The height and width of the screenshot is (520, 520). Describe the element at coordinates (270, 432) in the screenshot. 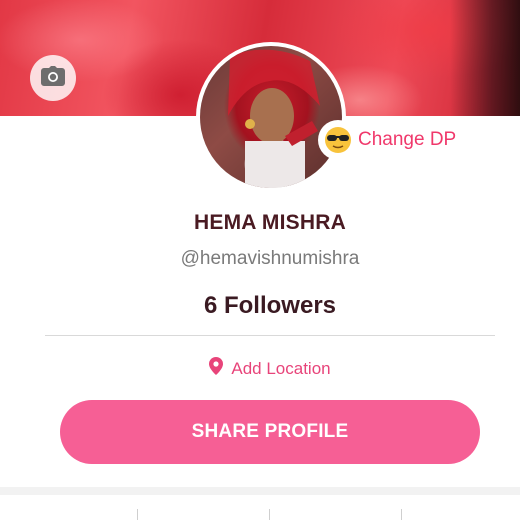

I see `share-profile-button: SHARE PROFILE` at that location.